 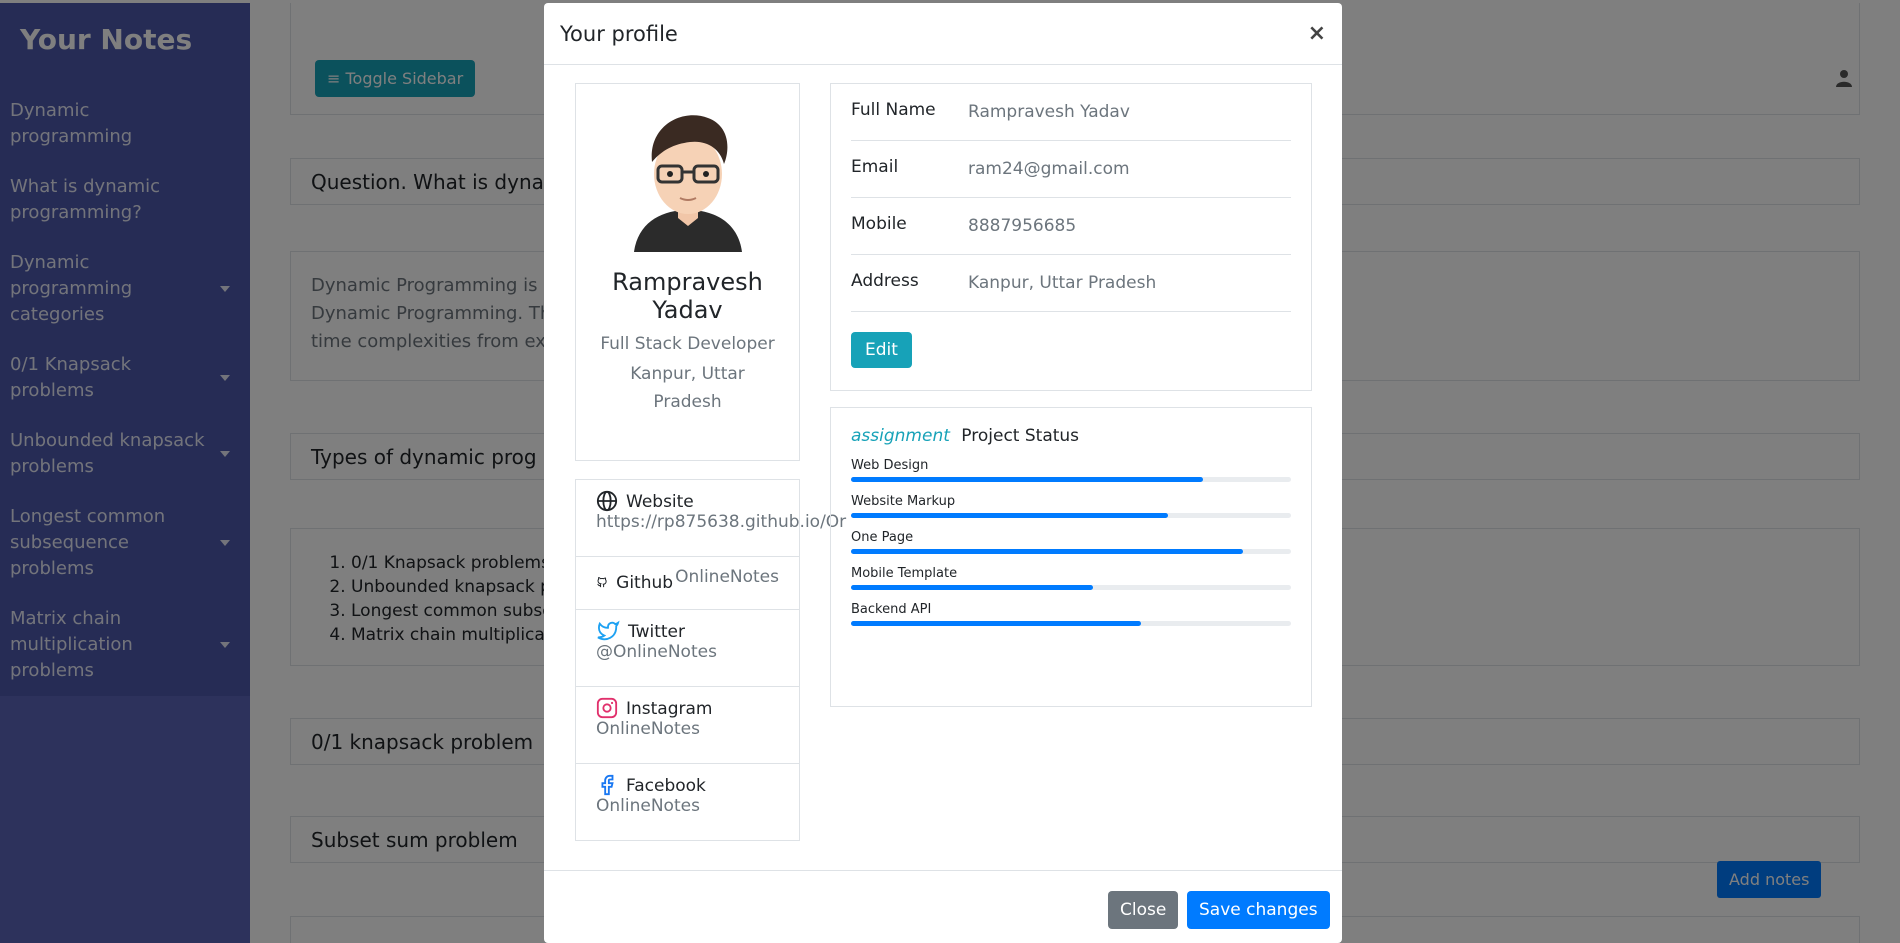 I want to click on social-value: https://rp875638.github.io/Or, so click(x=721, y=522).